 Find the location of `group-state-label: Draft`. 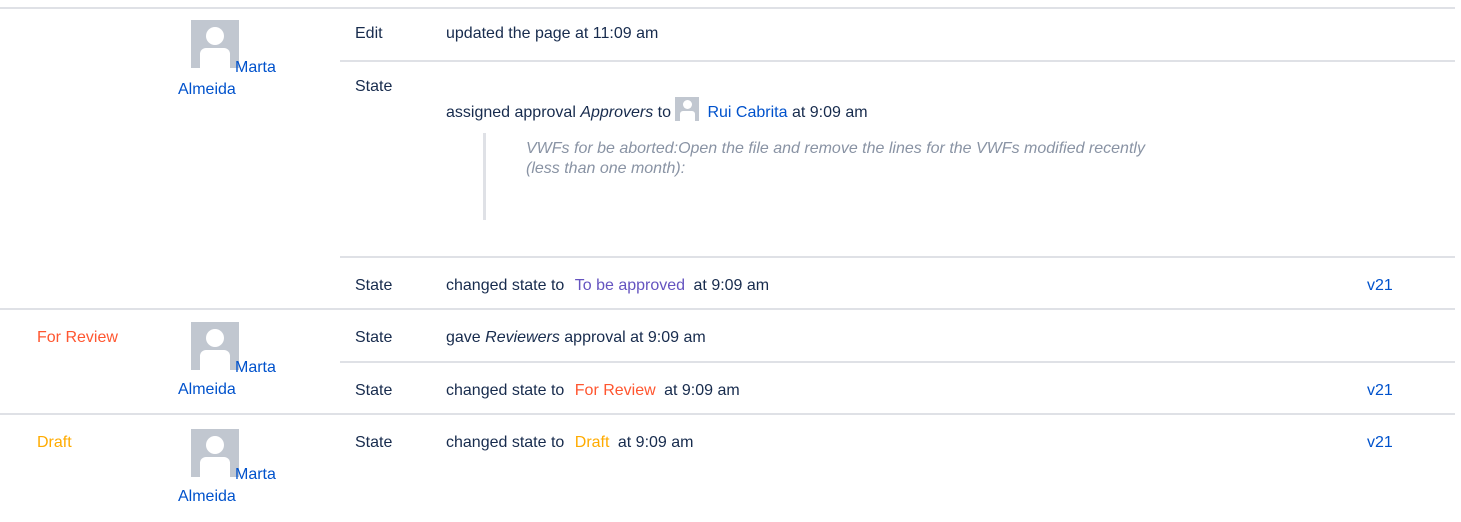

group-state-label: Draft is located at coordinates (54, 442).